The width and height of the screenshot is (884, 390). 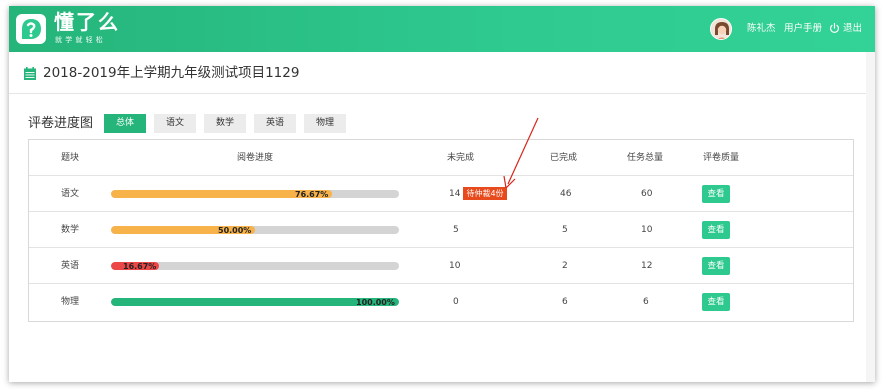 What do you see at coordinates (125, 123) in the screenshot?
I see `tab-overall: 总体` at bounding box center [125, 123].